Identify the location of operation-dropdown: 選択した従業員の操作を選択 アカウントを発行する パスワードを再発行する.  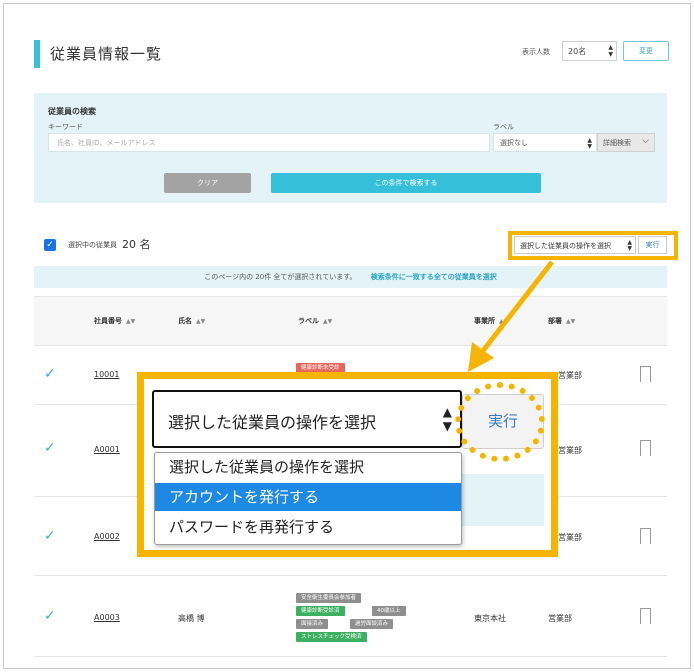
(308, 498).